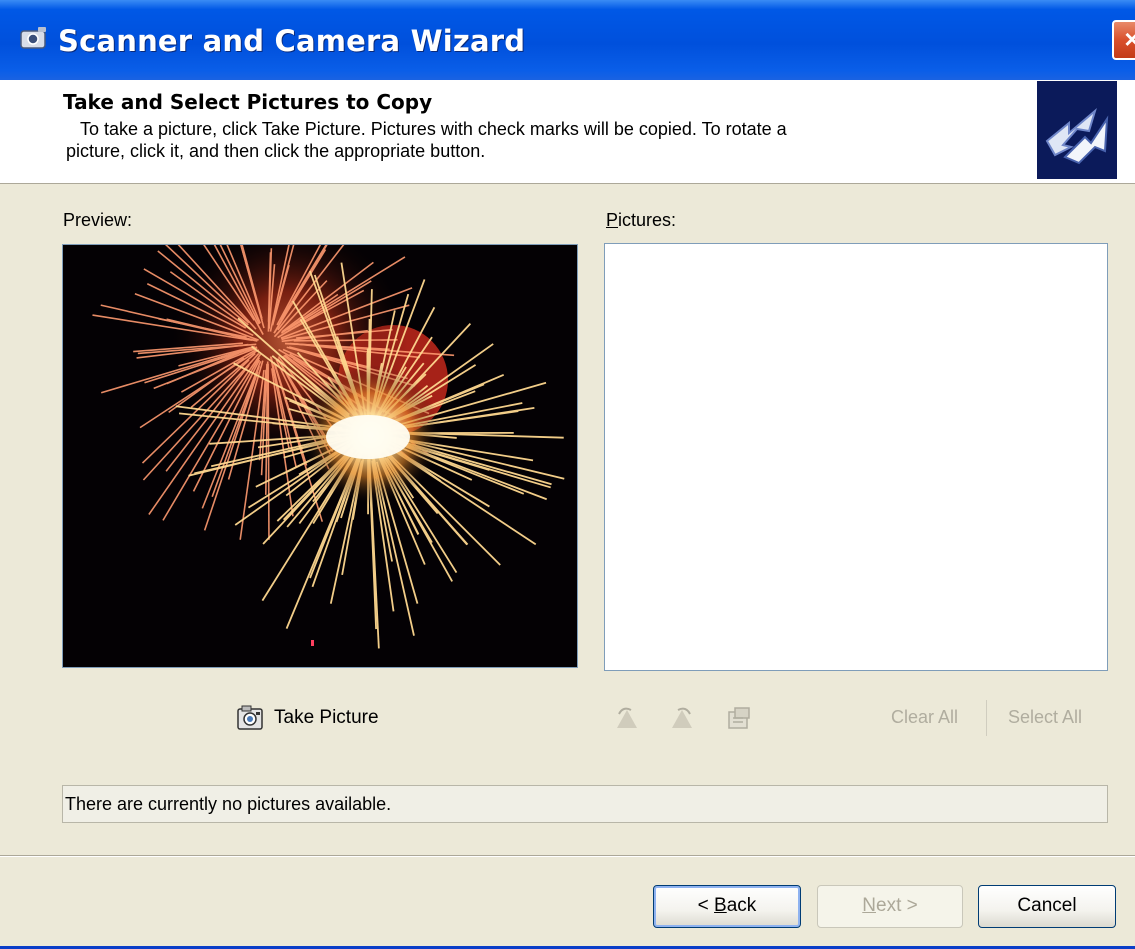 The height and width of the screenshot is (949, 1135). I want to click on take-picture-label: Take Picture, so click(326, 717).